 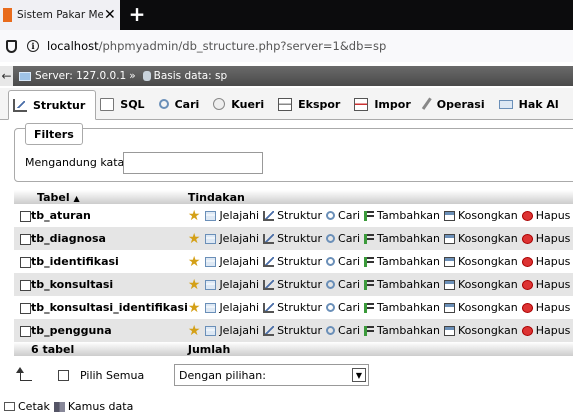 I want to click on table-name: tb_identifikasi, so click(x=109, y=261).